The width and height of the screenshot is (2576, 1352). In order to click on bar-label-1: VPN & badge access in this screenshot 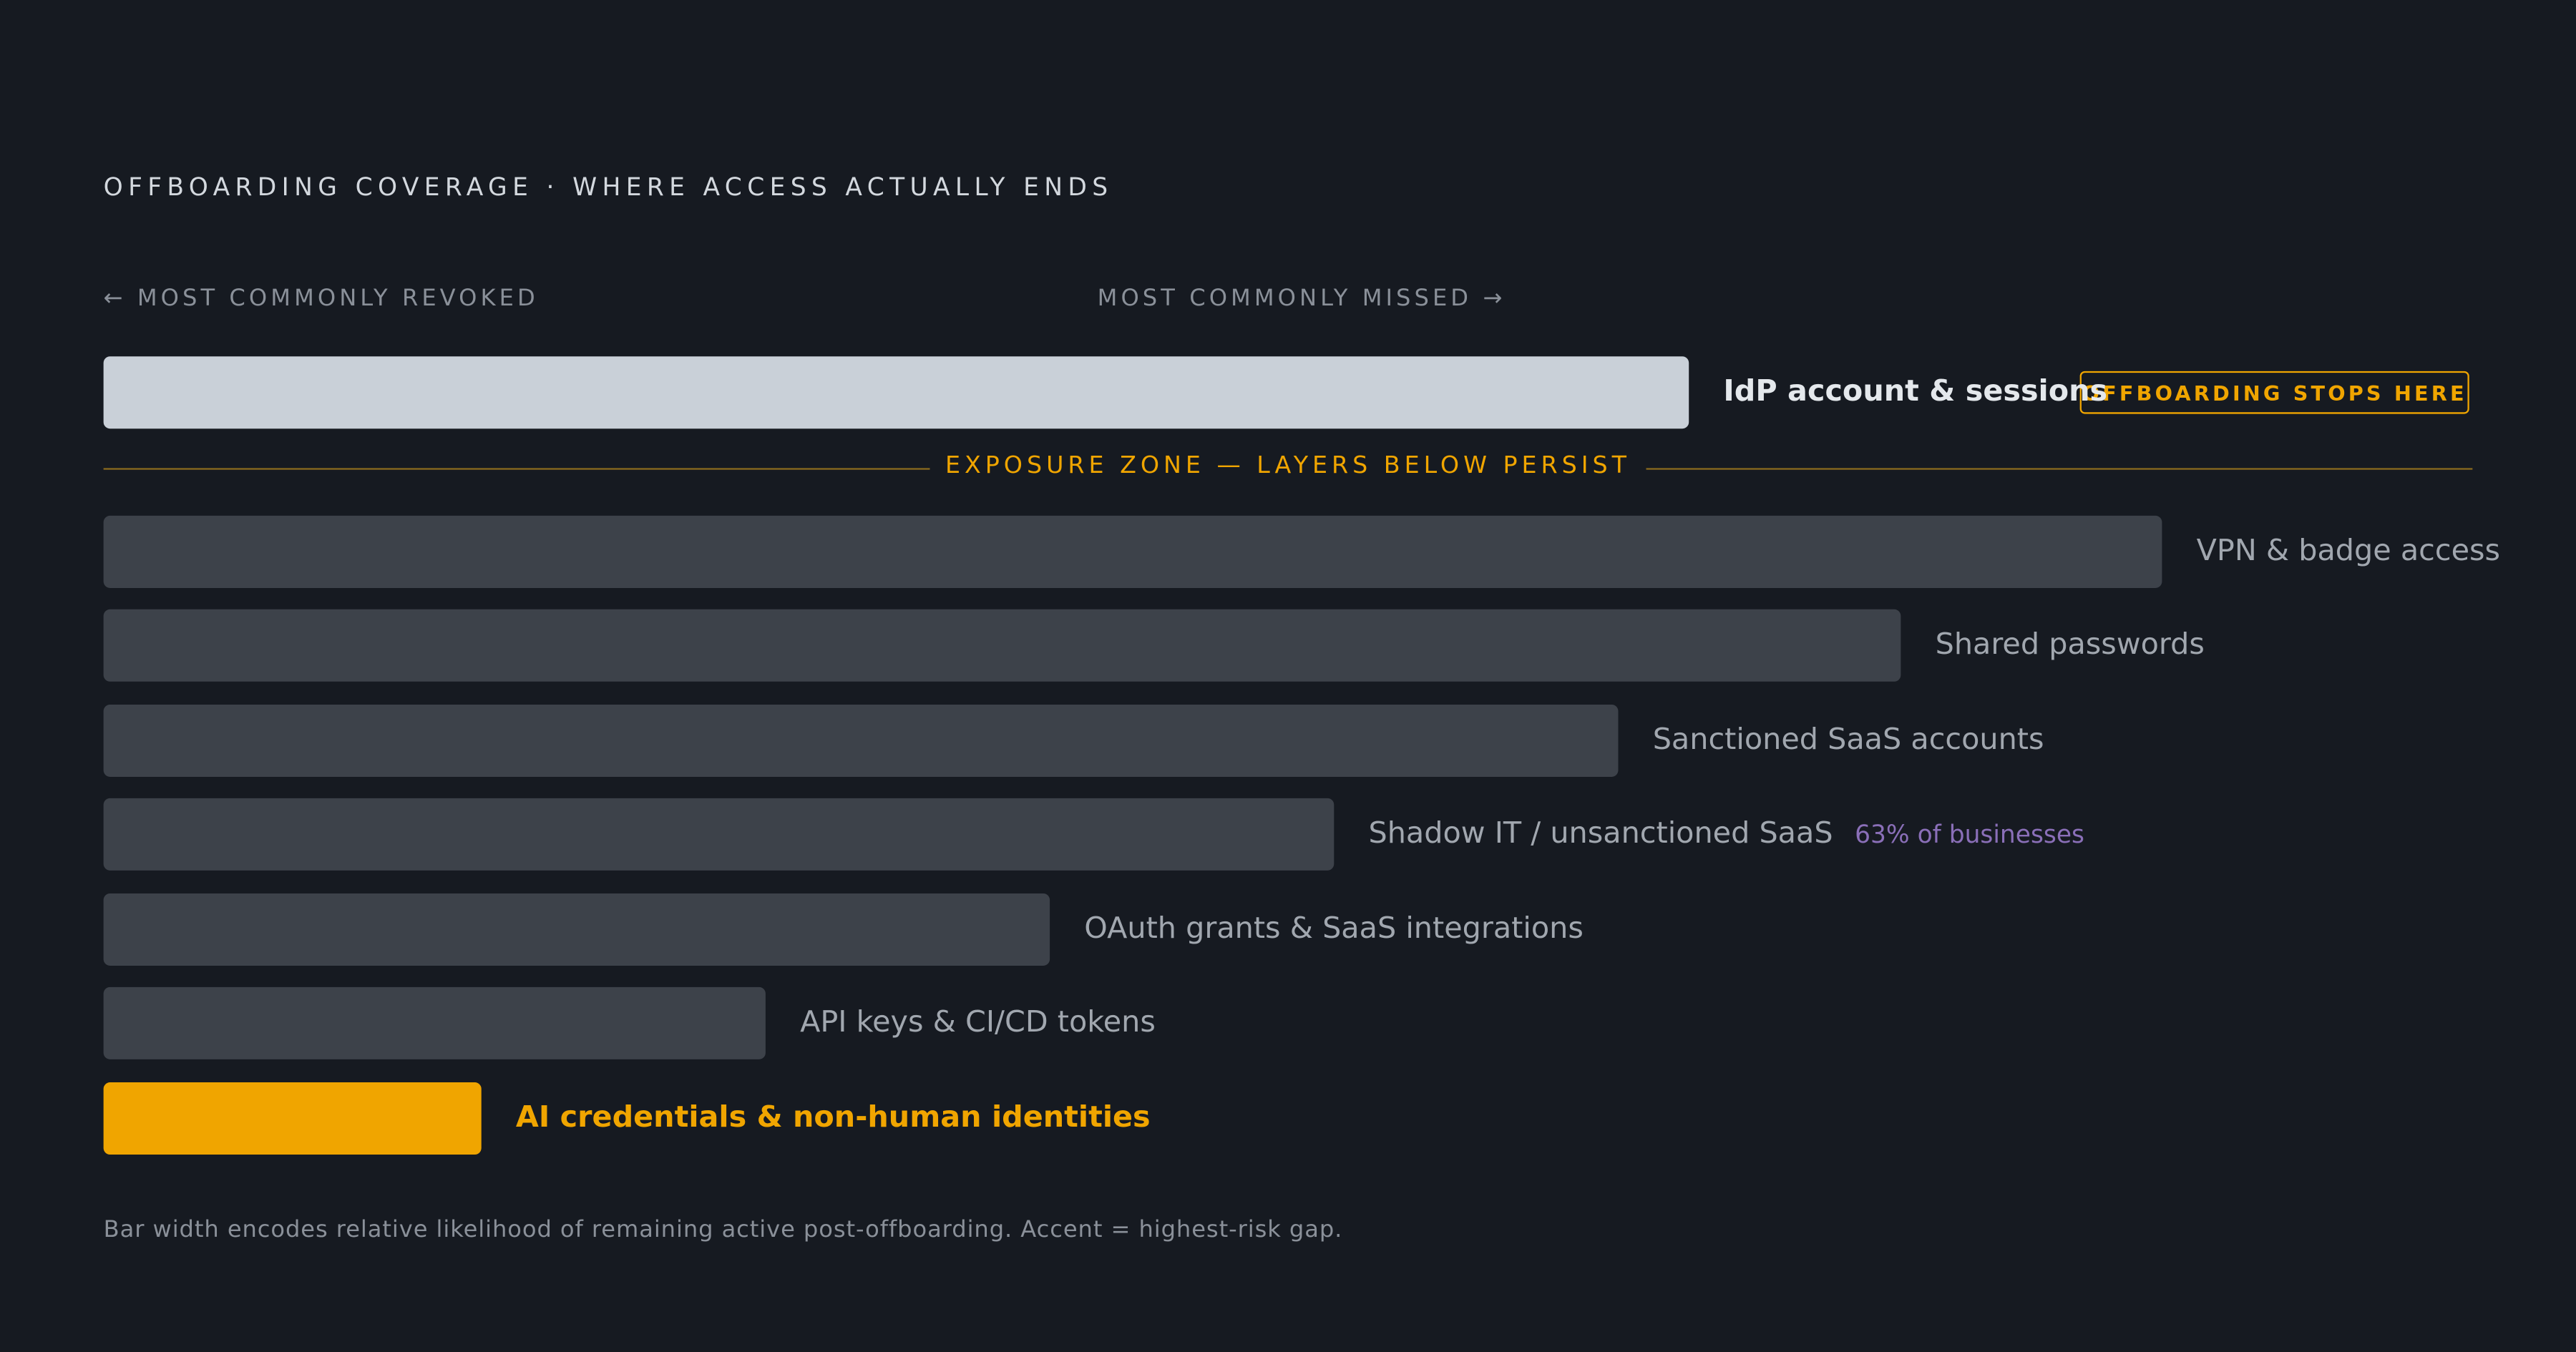, I will do `click(2348, 552)`.